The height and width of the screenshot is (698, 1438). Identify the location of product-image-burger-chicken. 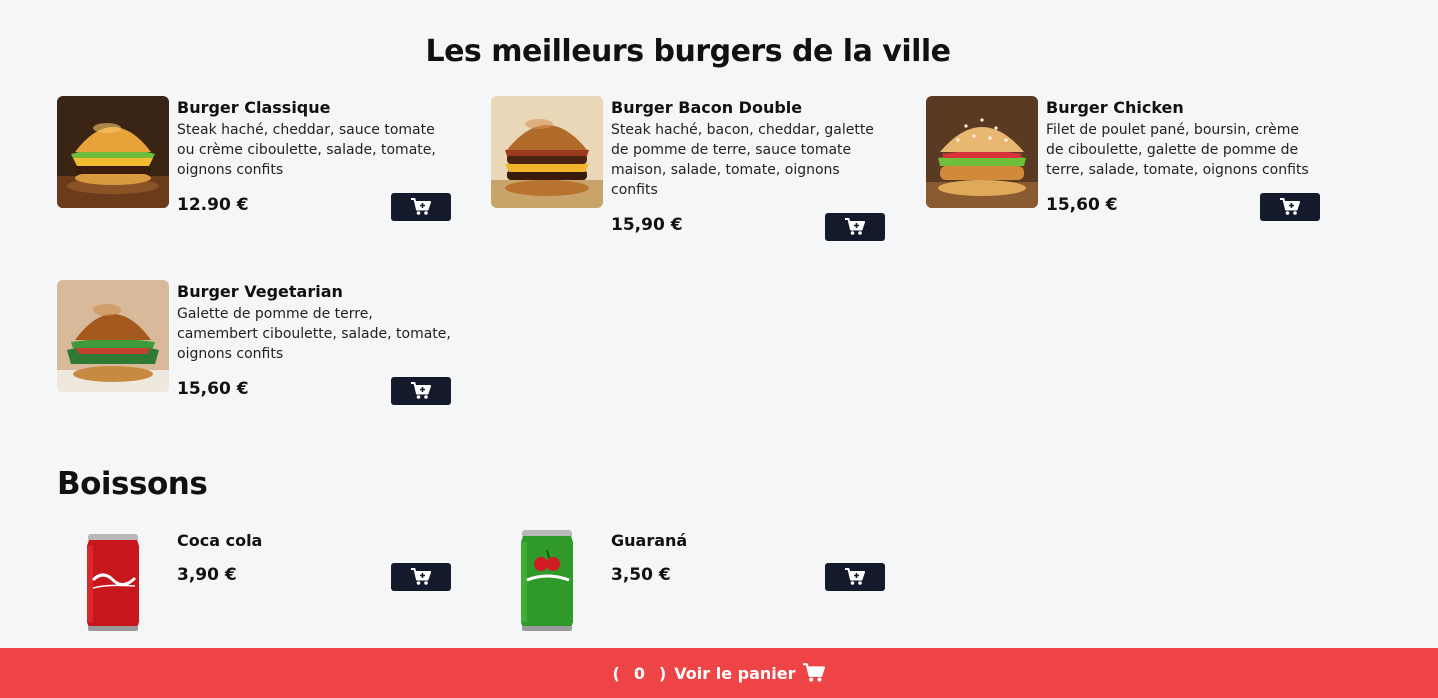
(982, 152).